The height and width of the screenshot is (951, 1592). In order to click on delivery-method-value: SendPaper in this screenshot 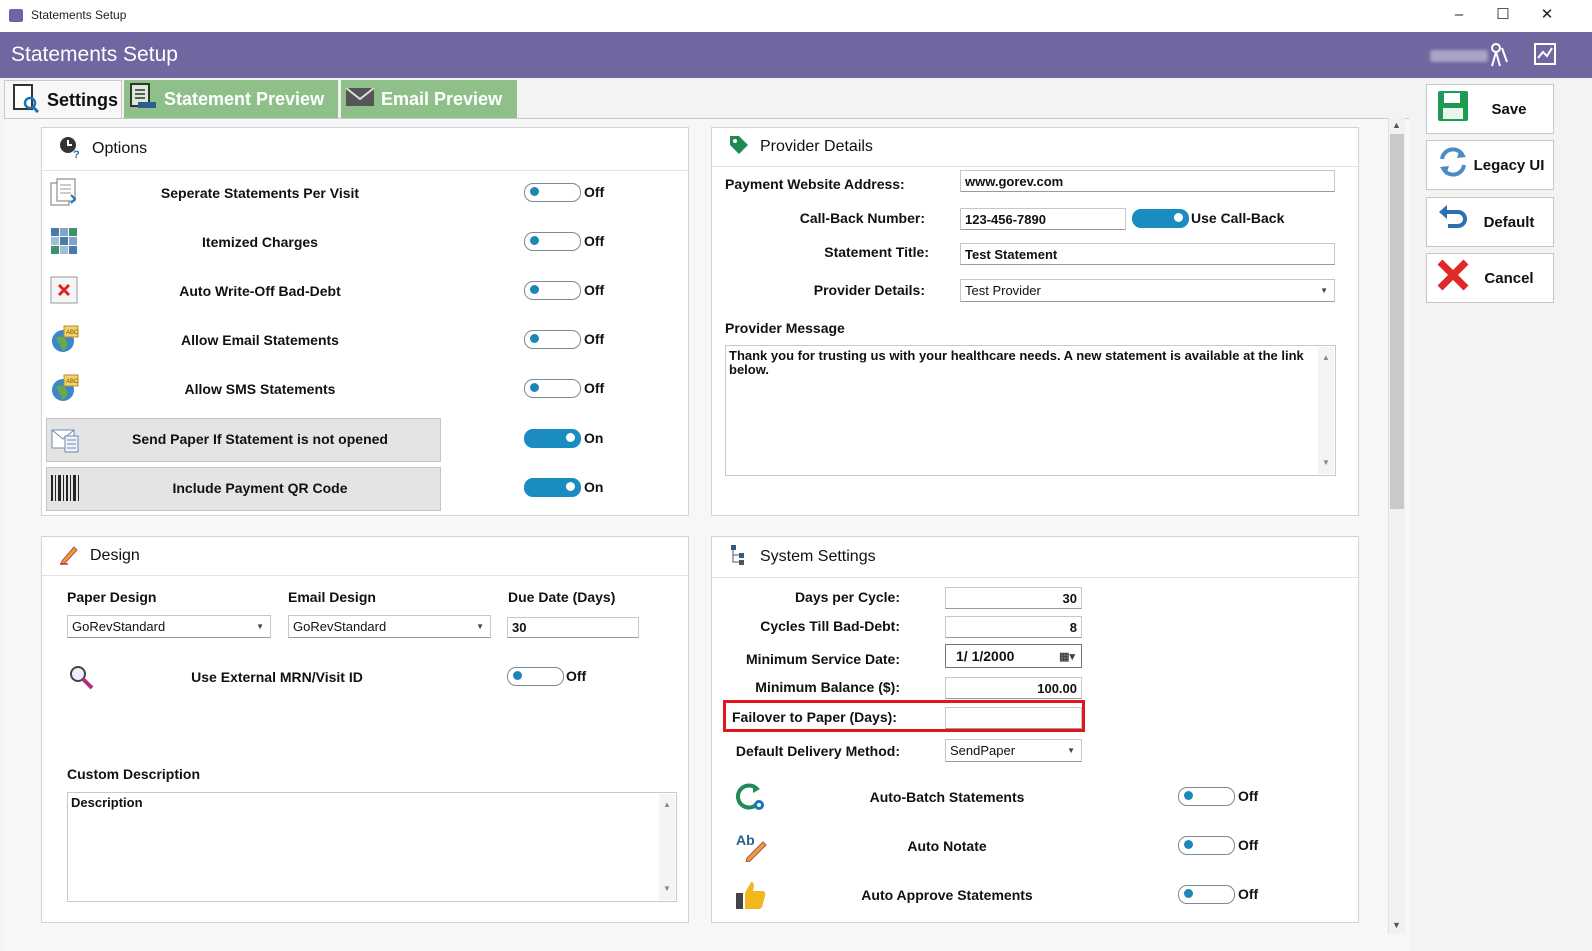, I will do `click(983, 750)`.